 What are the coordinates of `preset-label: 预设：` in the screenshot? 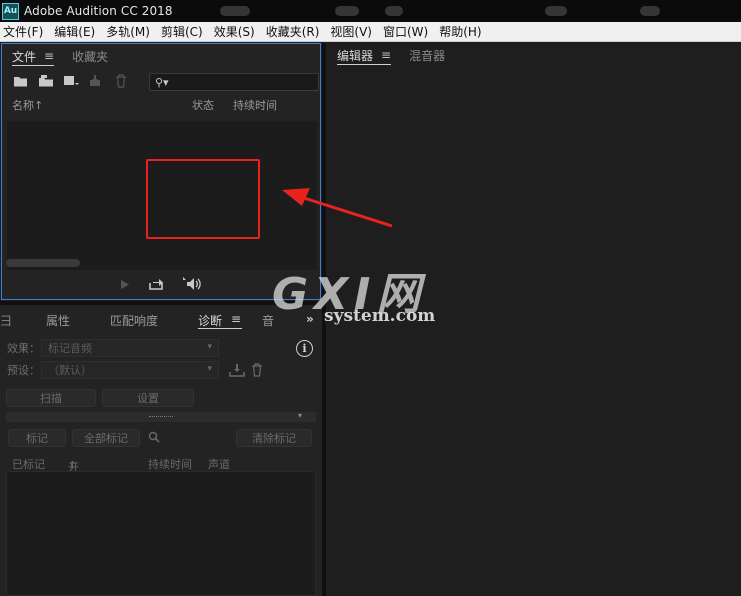 It's located at (23, 370).